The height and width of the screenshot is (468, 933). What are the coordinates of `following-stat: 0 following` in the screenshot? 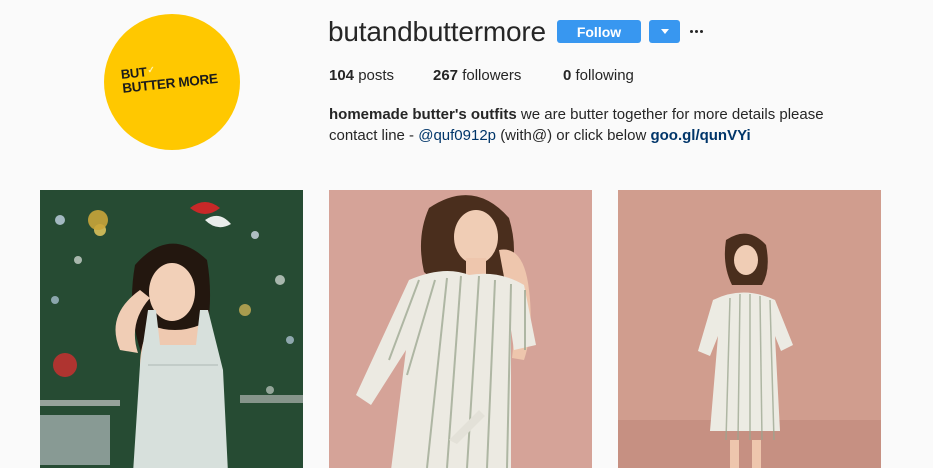 It's located at (598, 75).